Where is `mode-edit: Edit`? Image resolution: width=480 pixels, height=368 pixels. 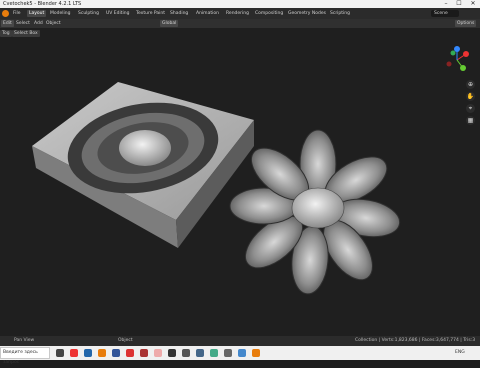
mode-edit: Edit is located at coordinates (7, 23).